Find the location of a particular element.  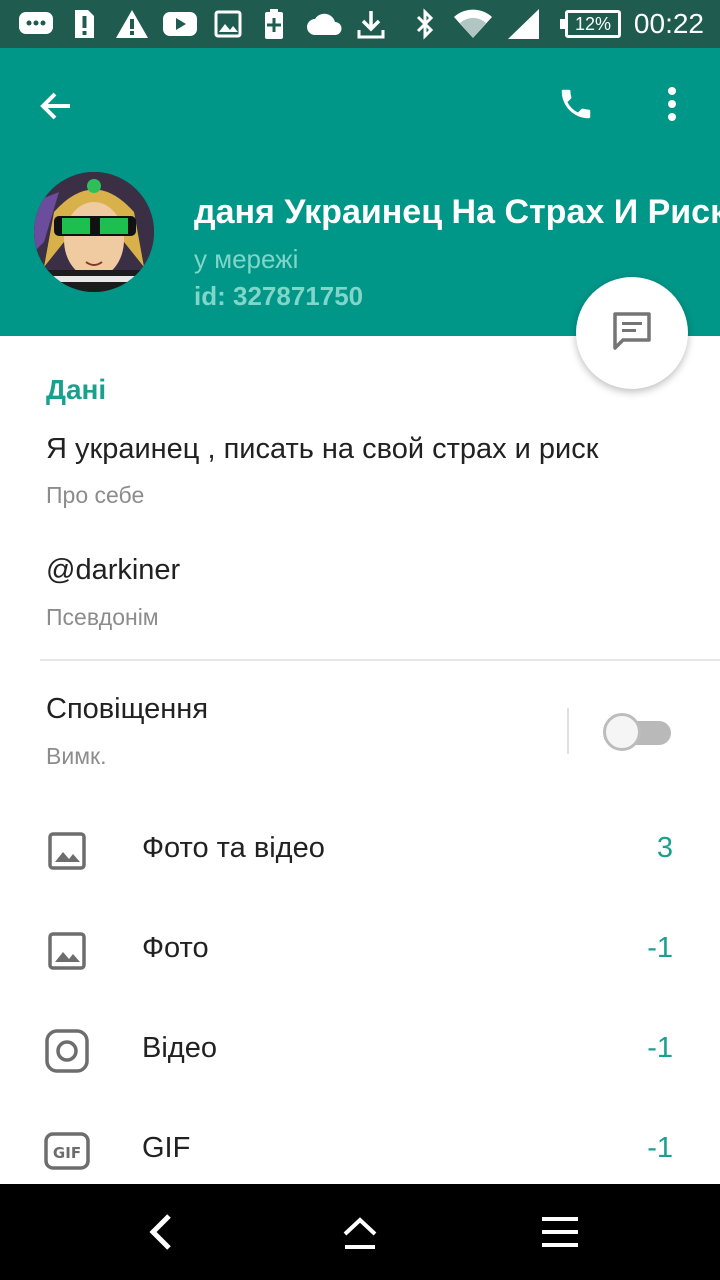

battery-saver-icon is located at coordinates (274, 24).